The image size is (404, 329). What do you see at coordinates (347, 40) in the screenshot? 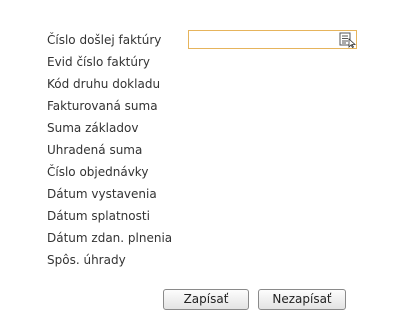
I see `list-lookup-icon` at bounding box center [347, 40].